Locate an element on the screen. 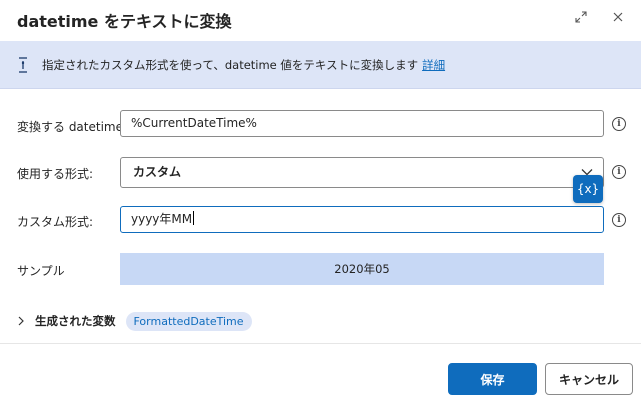 The image size is (641, 405). insert-variable-button: {x} is located at coordinates (588, 189).